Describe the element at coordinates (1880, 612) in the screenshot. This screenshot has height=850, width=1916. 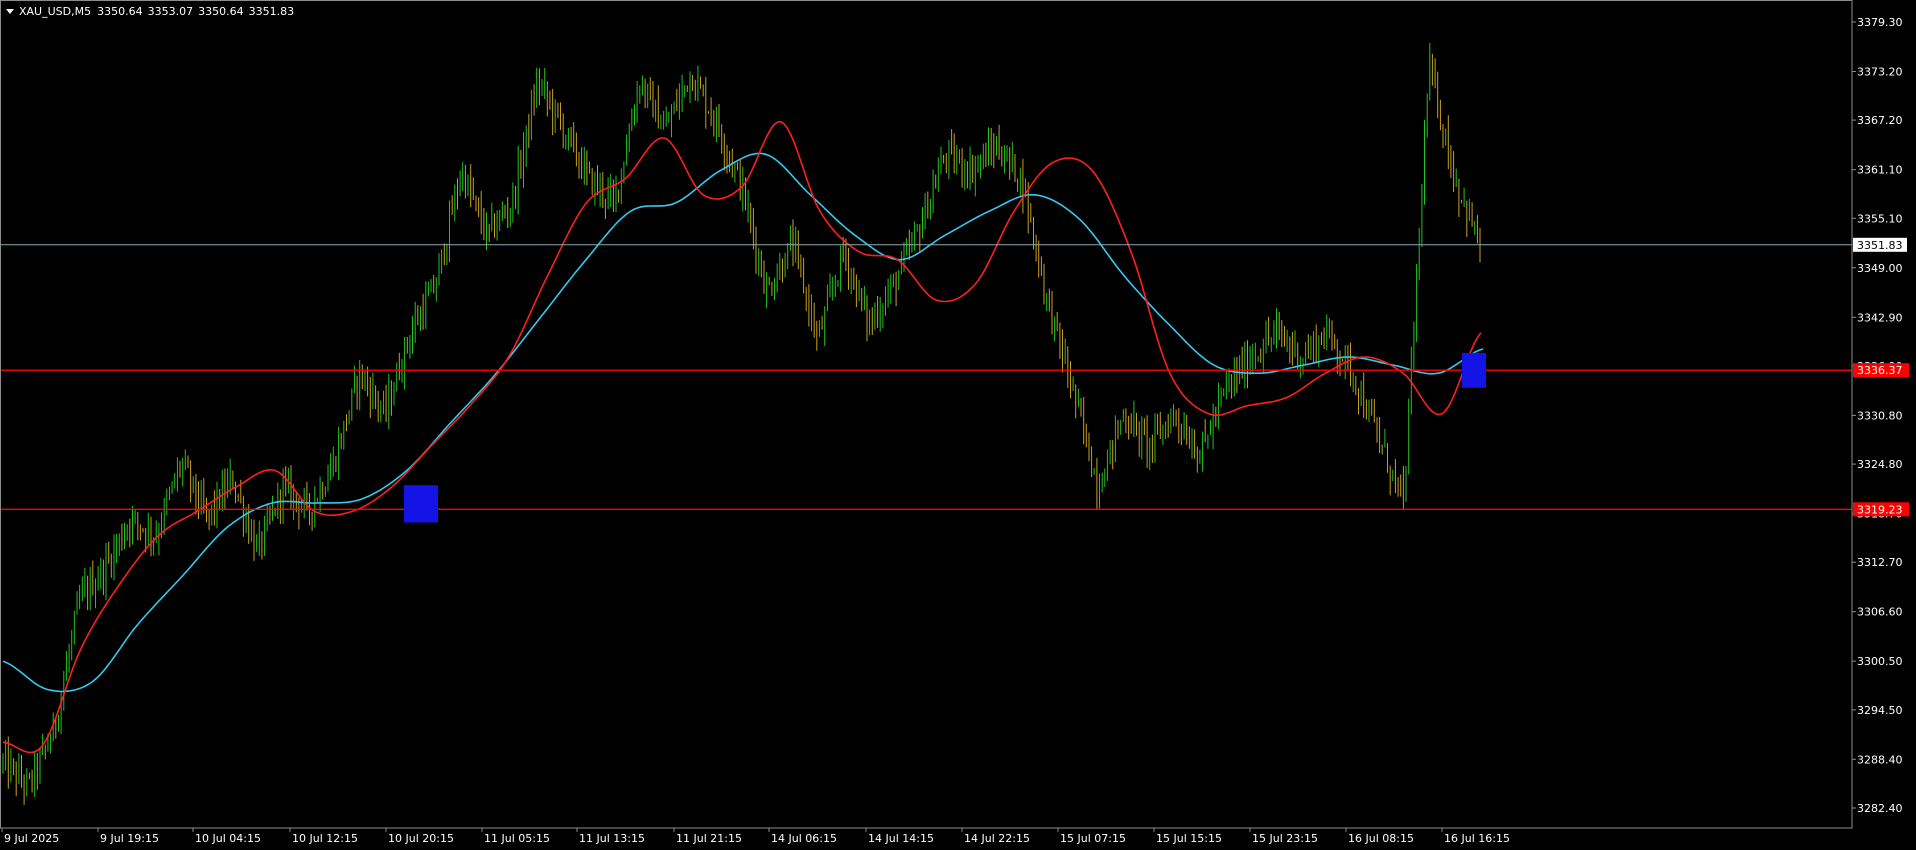
I see `y-tick-label: 3306.60` at that location.